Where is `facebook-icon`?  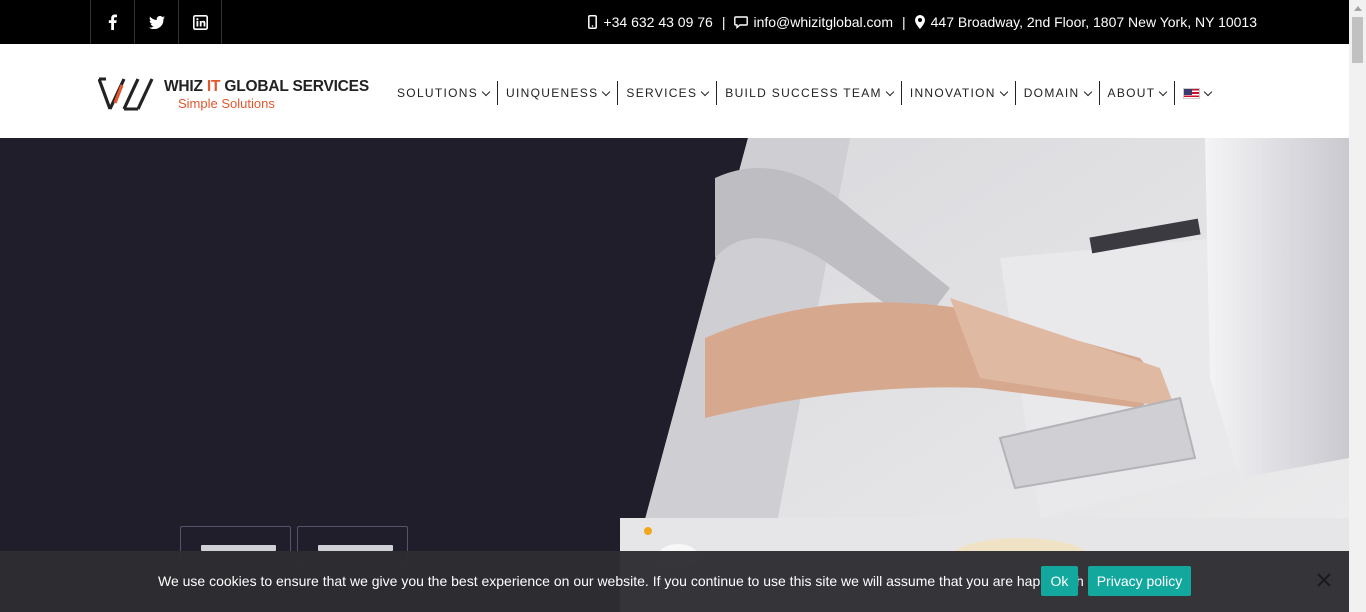
facebook-icon is located at coordinates (112, 22).